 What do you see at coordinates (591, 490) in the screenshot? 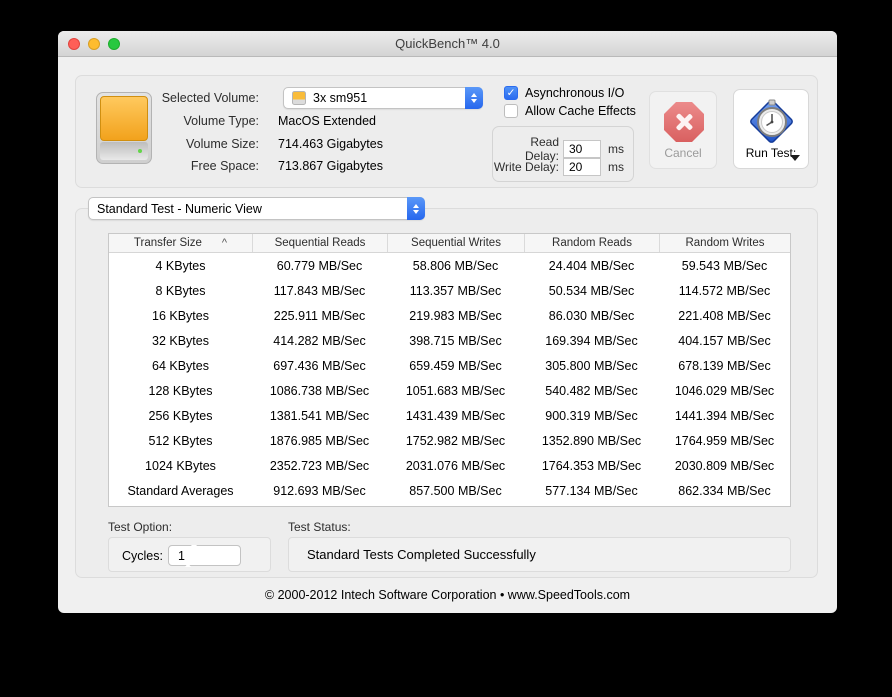
I see `table-cell: 577.134 MB/Sec` at bounding box center [591, 490].